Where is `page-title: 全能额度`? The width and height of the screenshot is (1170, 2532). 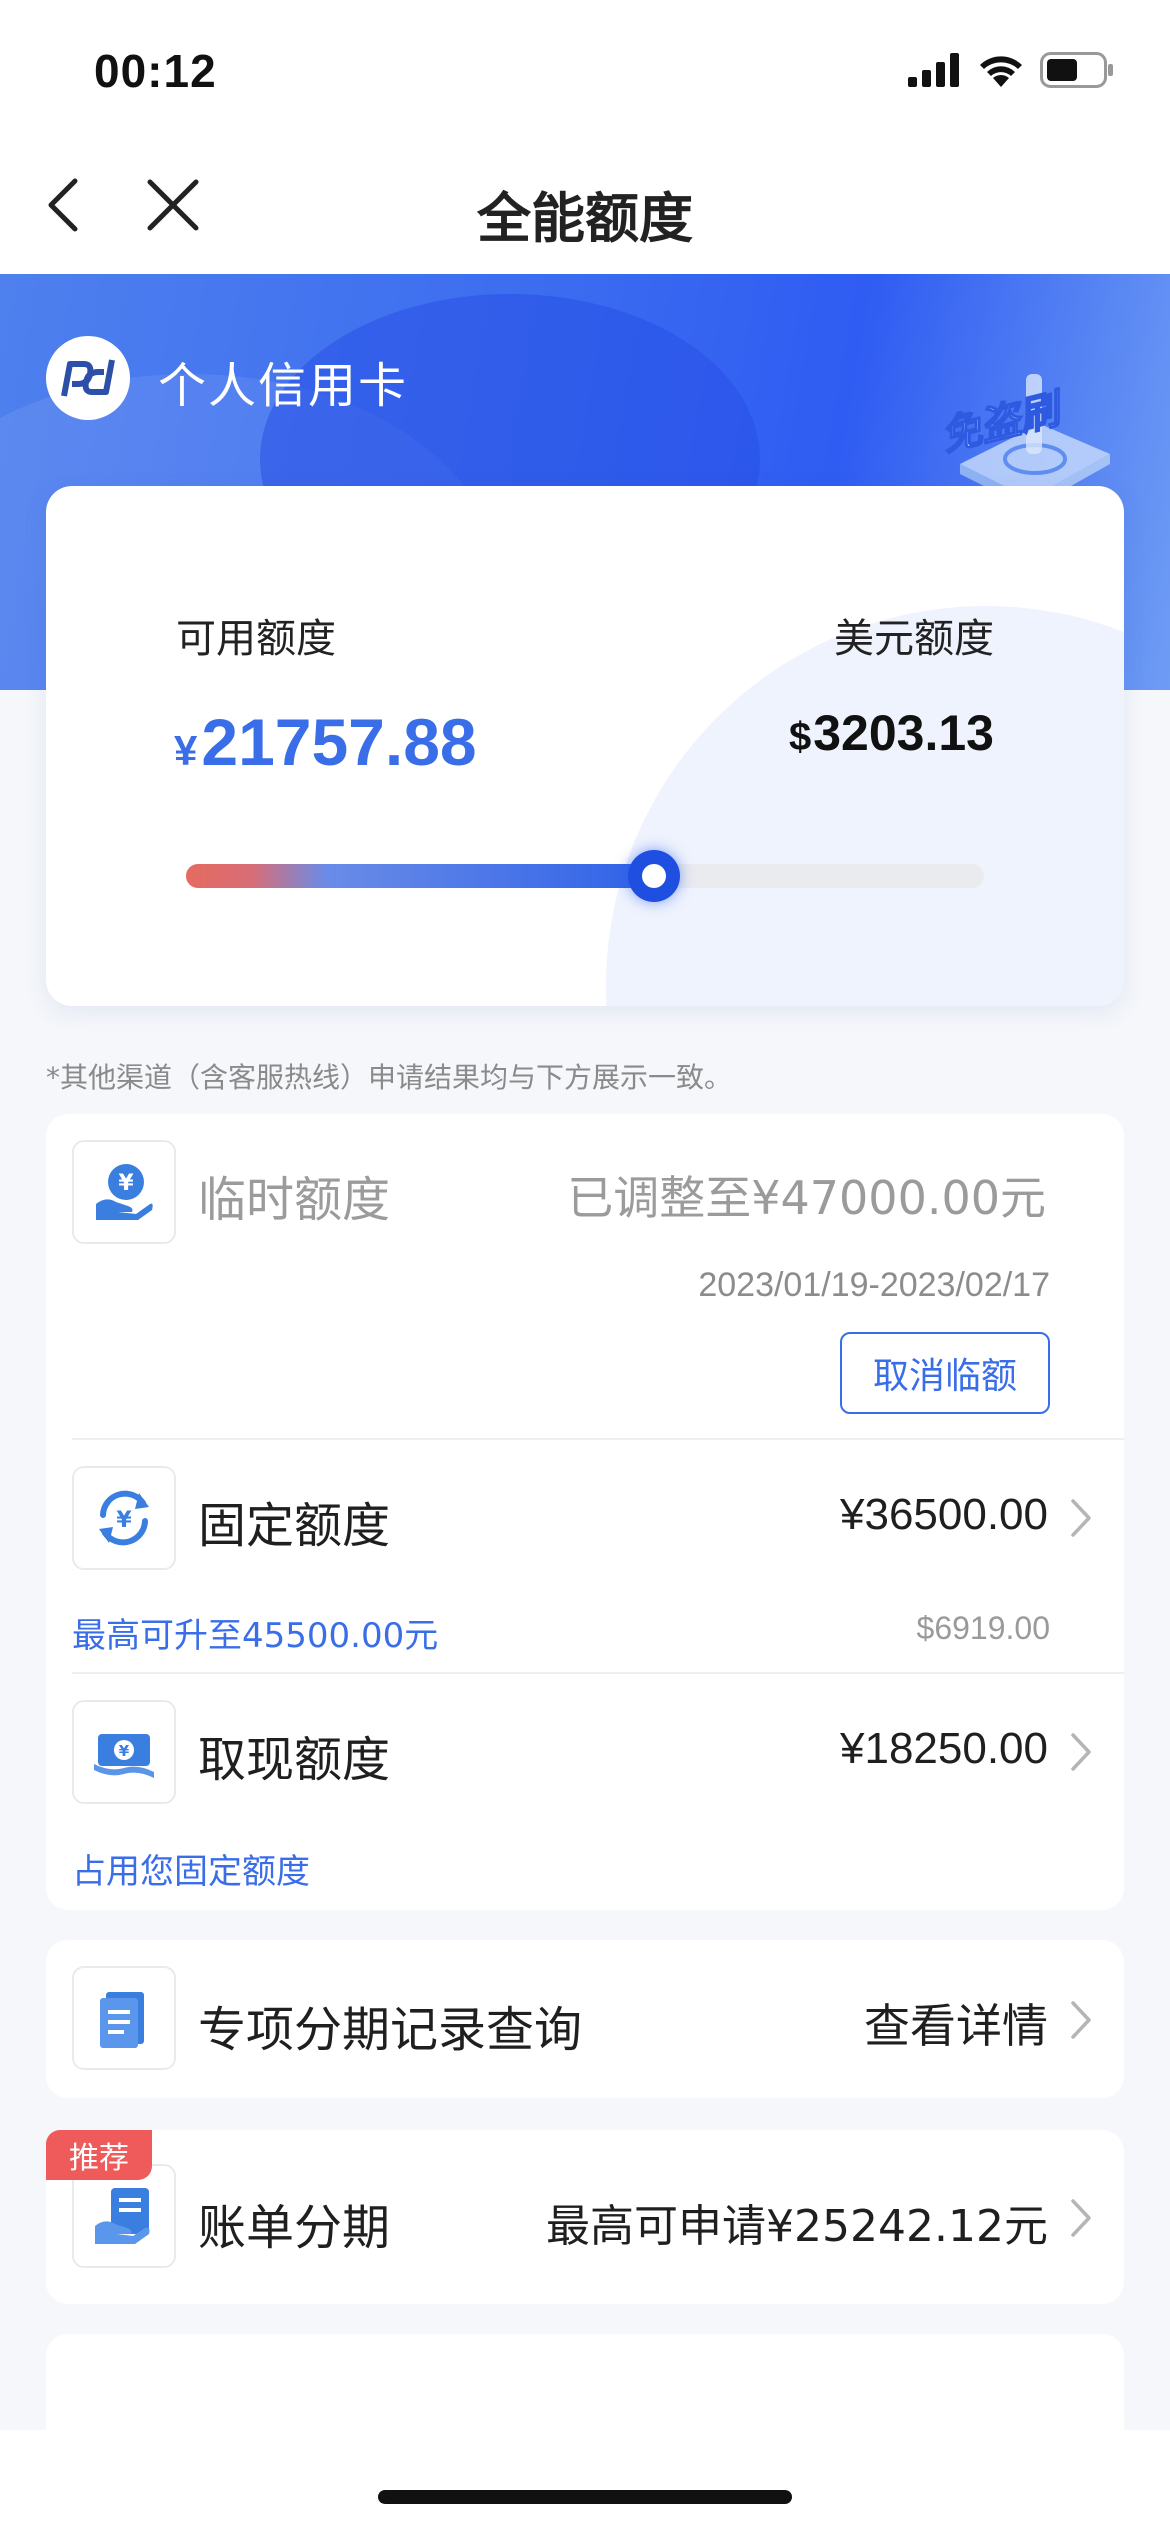 page-title: 全能额度 is located at coordinates (585, 218).